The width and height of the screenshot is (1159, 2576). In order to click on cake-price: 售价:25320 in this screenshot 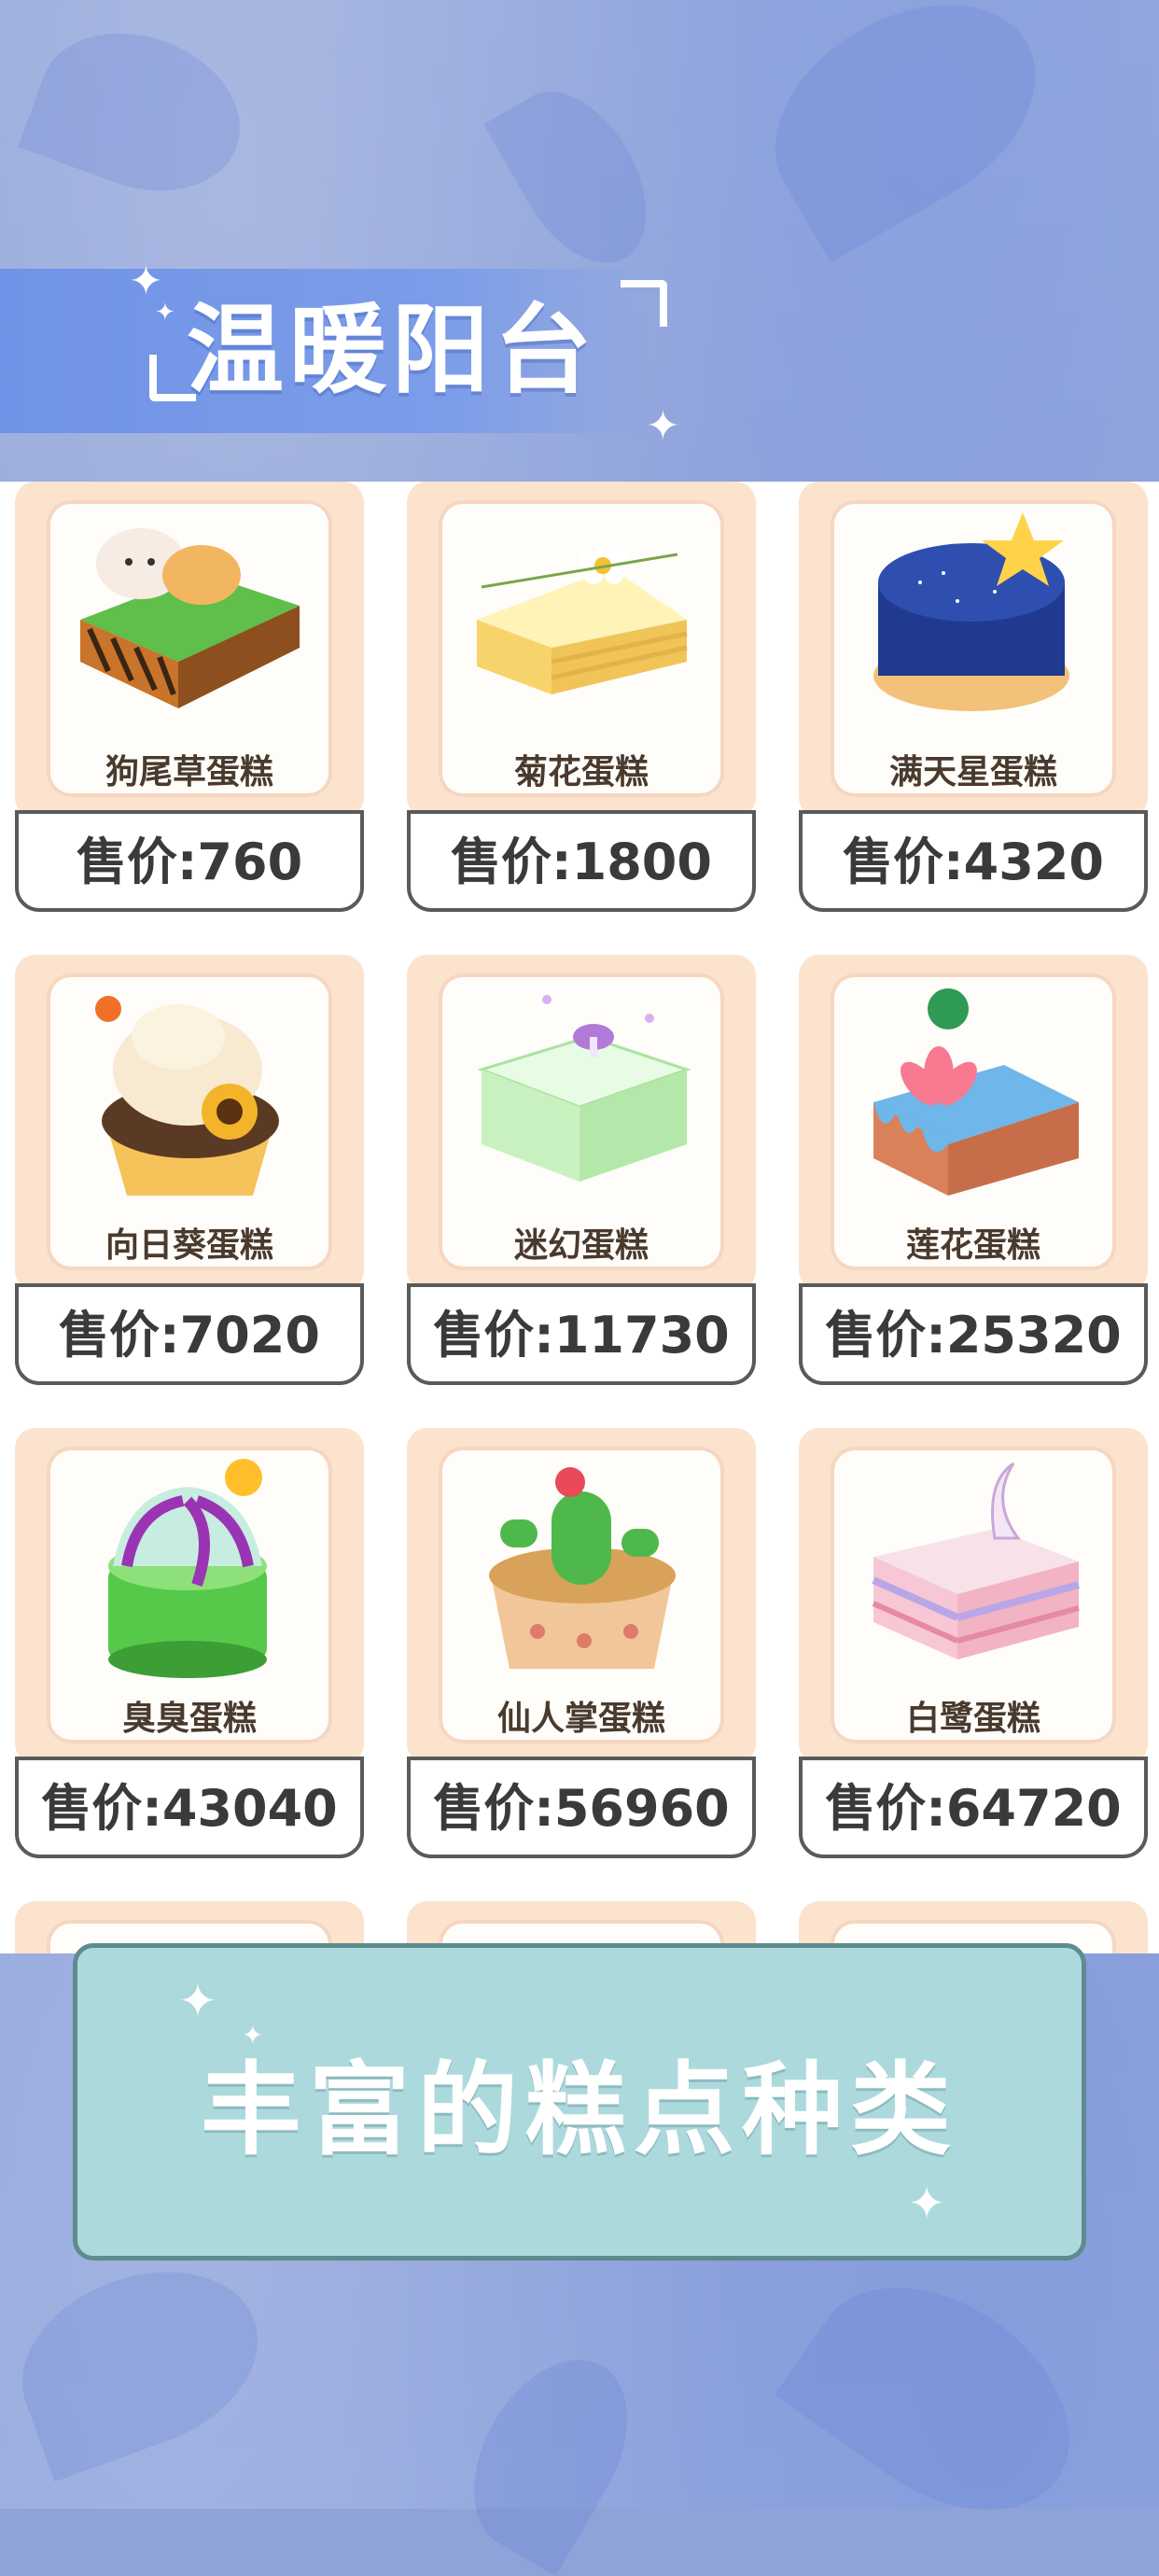, I will do `click(974, 1334)`.